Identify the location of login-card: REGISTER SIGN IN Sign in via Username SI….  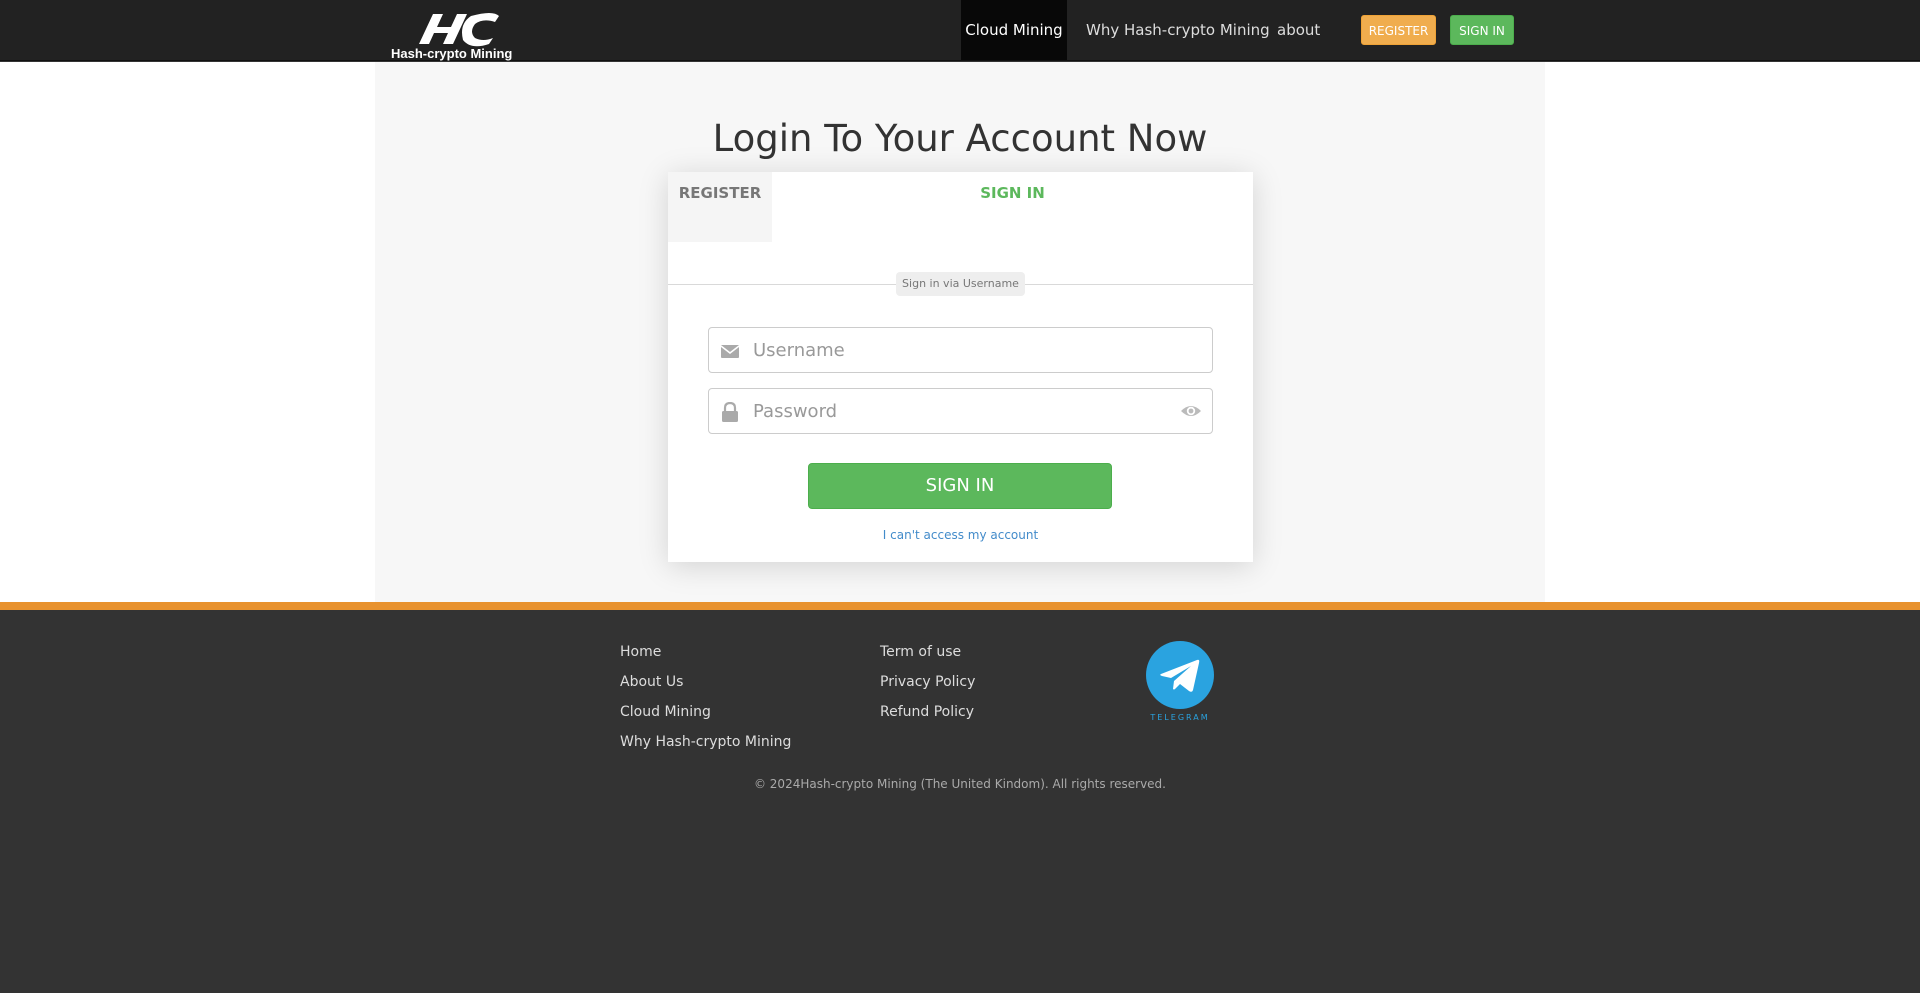
(960, 367).